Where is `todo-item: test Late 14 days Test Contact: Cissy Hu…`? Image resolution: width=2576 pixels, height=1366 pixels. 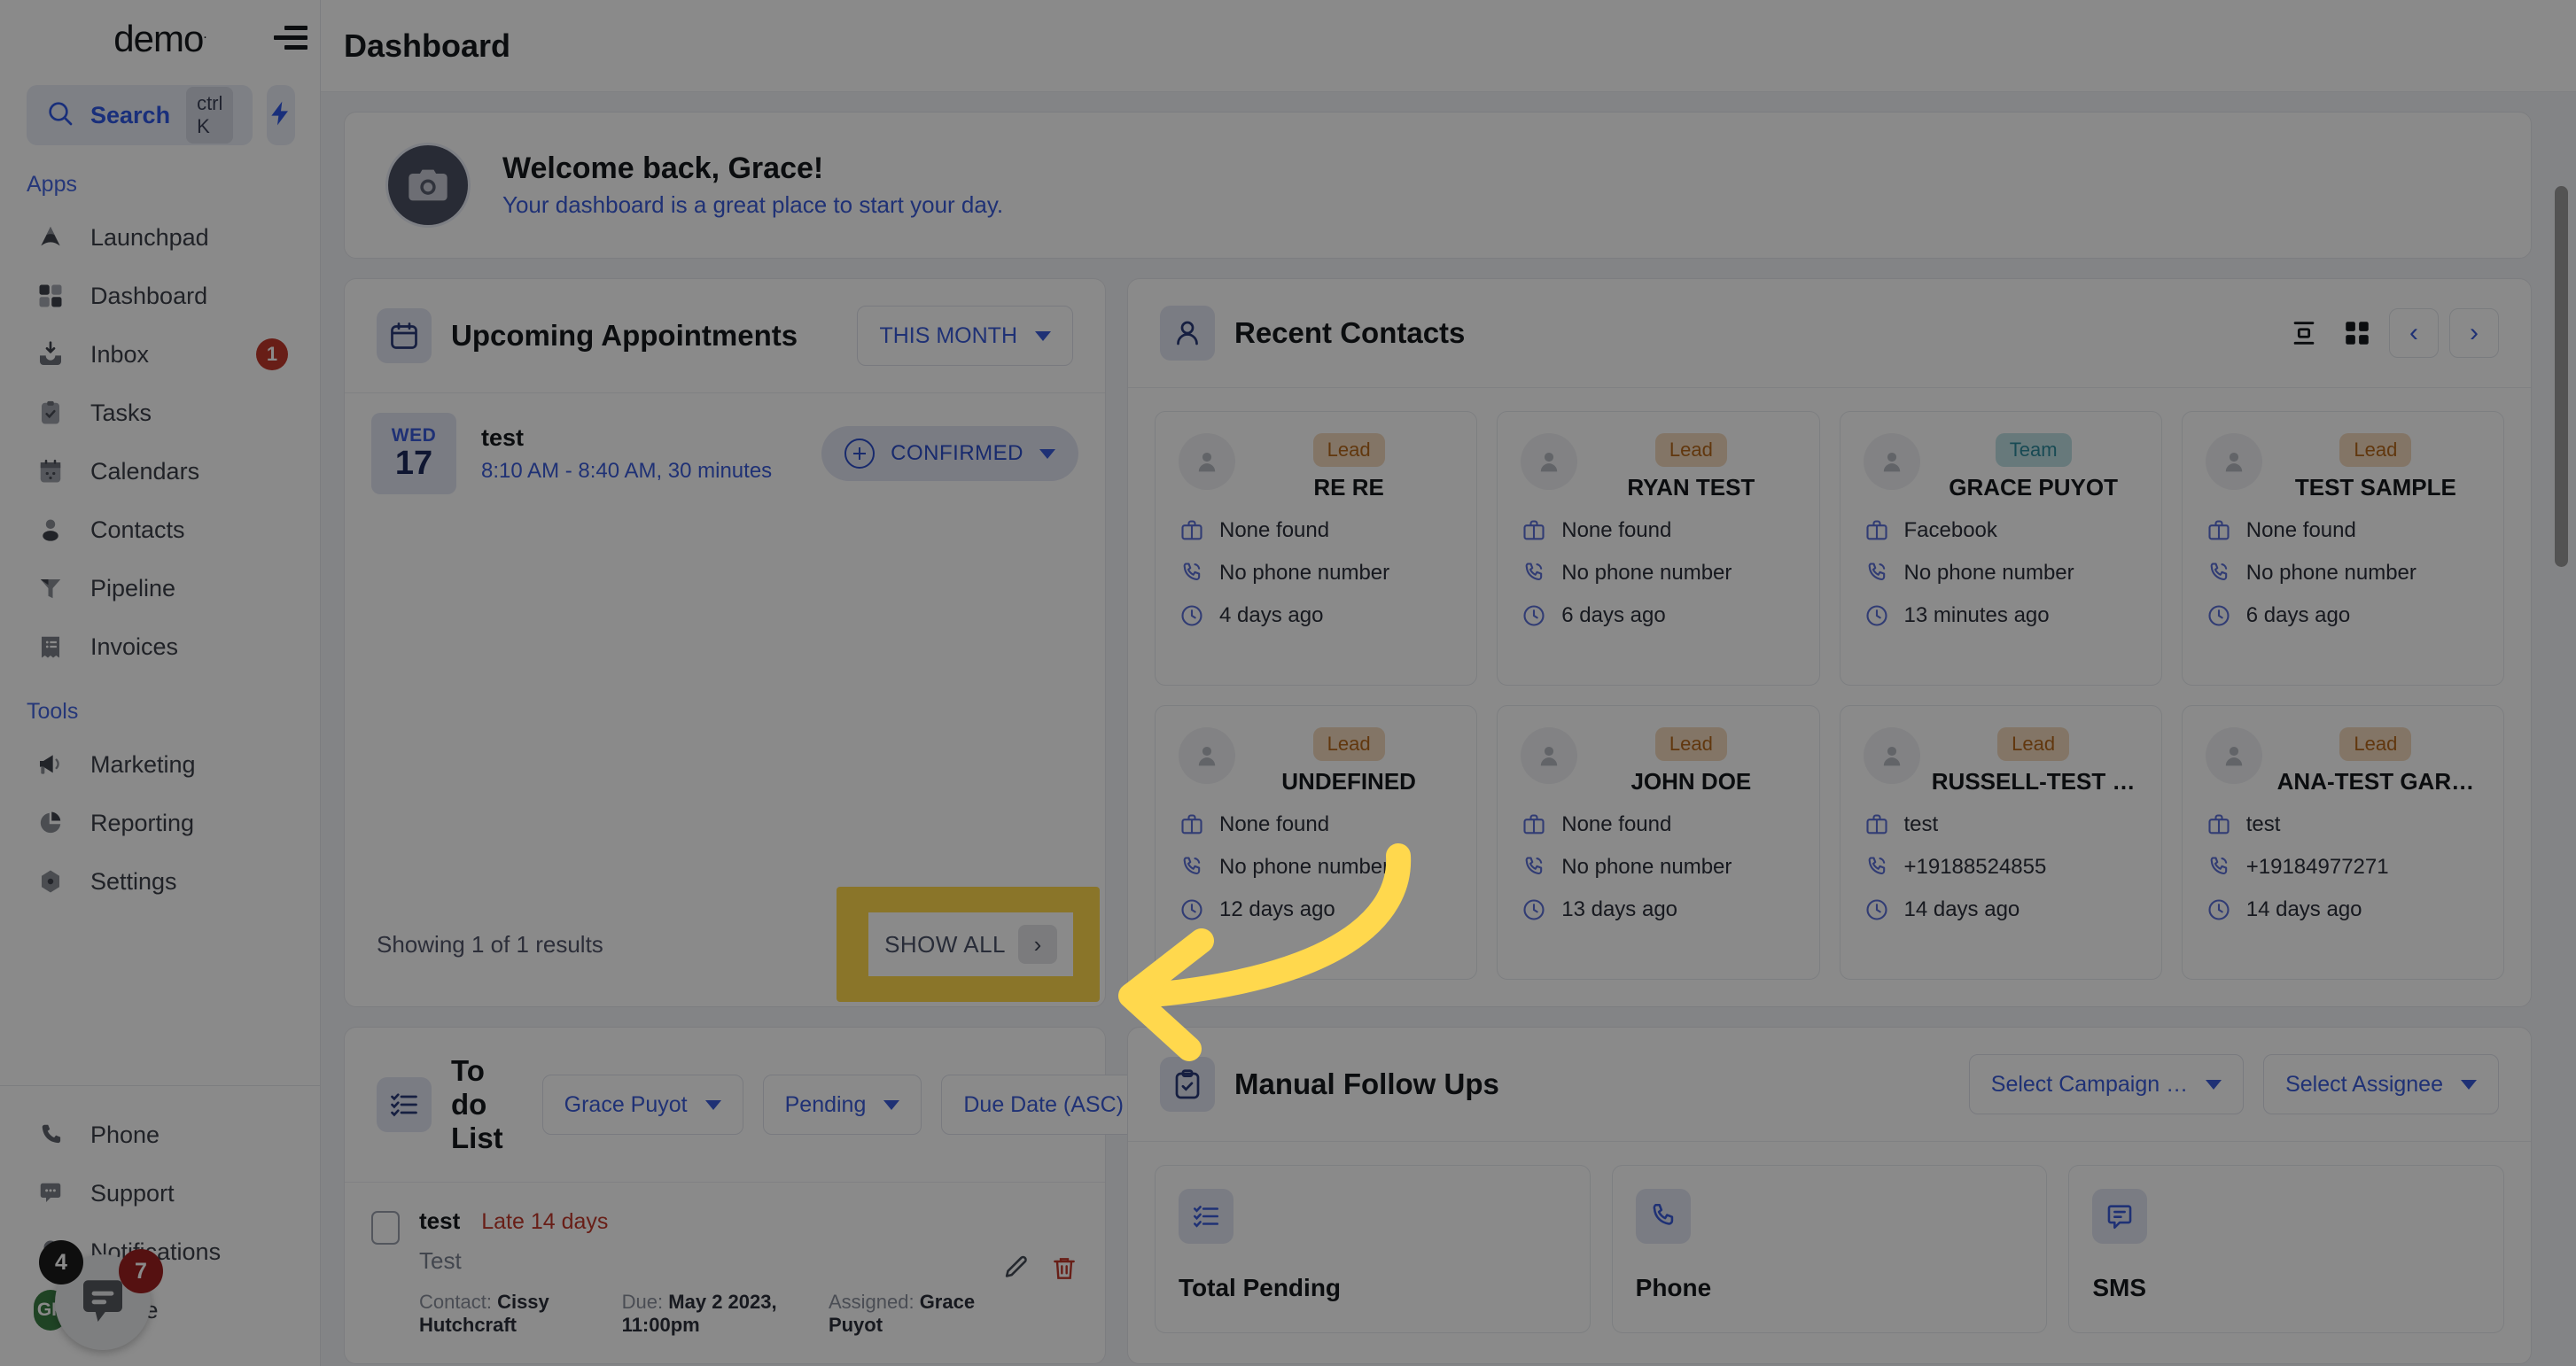 todo-item: test Late 14 days Test Contact: Cissy Hu… is located at coordinates (725, 1273).